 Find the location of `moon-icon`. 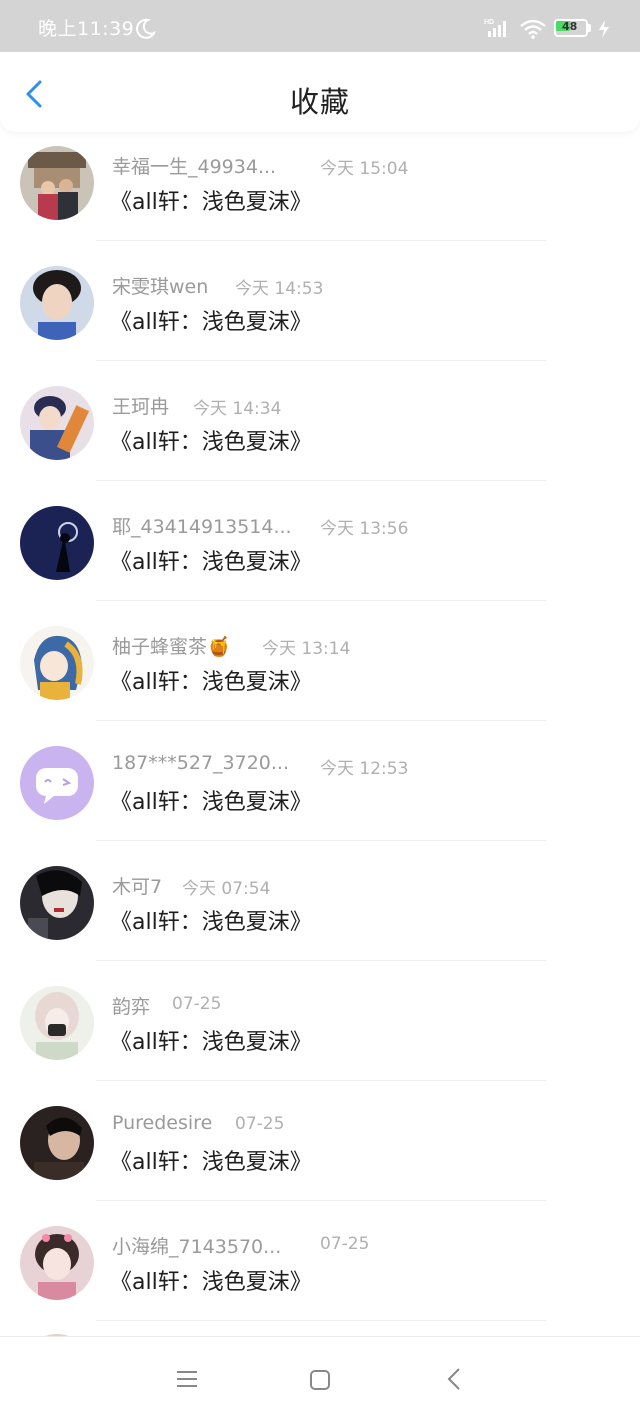

moon-icon is located at coordinates (146, 28).